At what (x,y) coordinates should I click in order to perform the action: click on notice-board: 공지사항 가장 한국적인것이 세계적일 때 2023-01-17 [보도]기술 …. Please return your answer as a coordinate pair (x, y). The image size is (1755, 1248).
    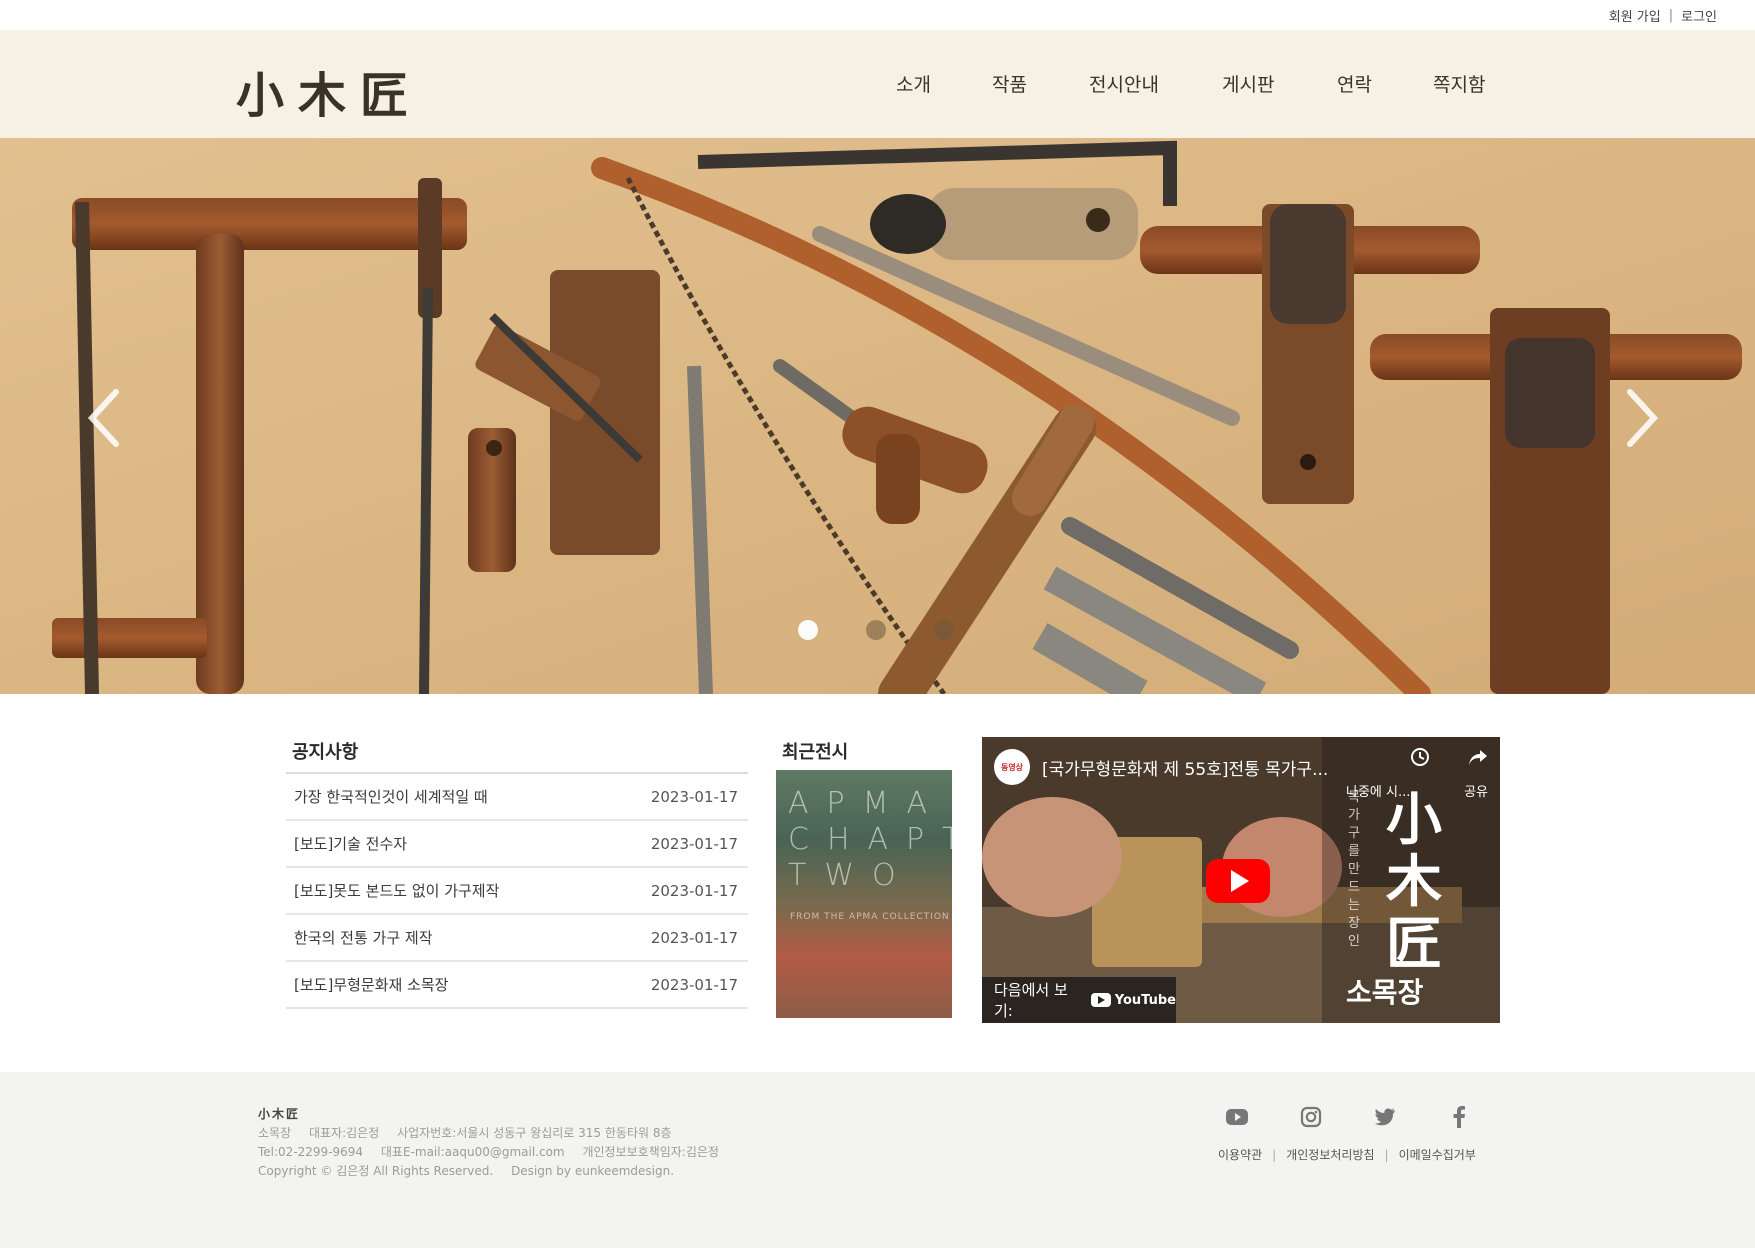
    Looking at the image, I should click on (517, 871).